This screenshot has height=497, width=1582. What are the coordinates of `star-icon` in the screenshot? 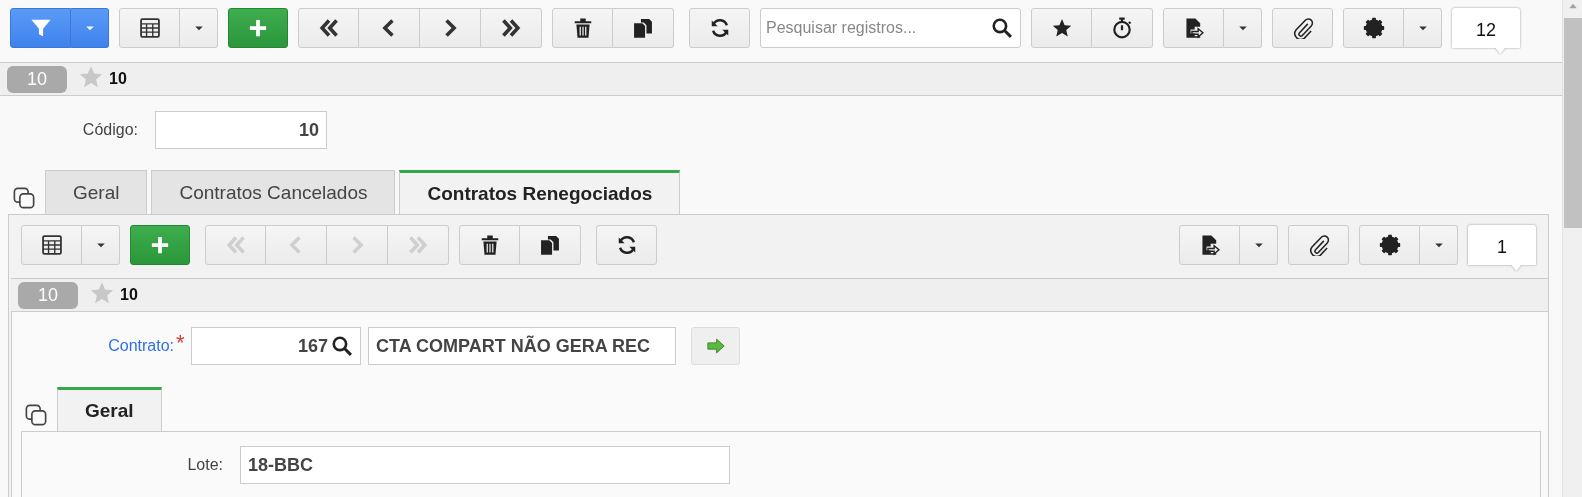 It's located at (1061, 28).